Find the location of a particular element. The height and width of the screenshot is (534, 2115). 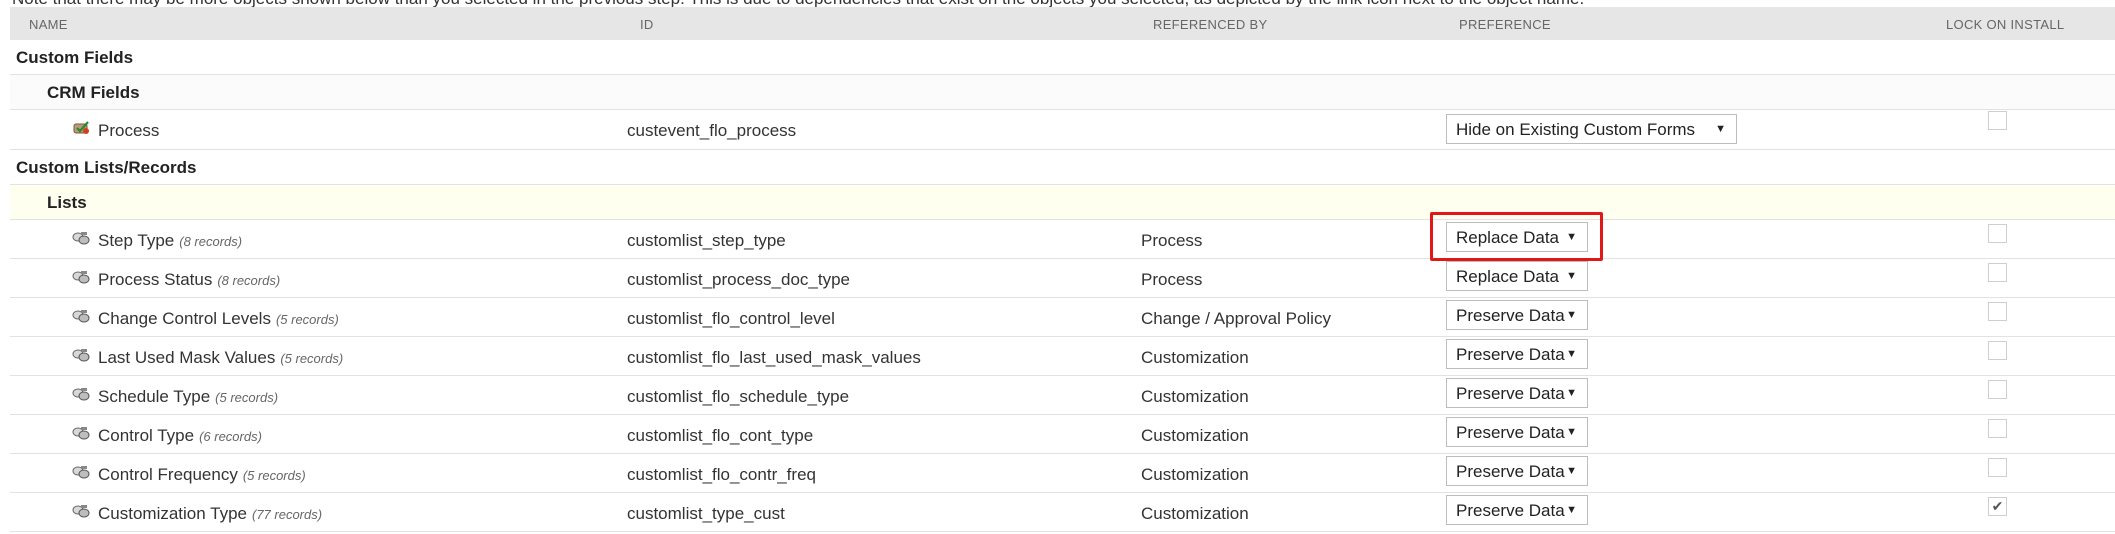

record-count: (8 records) is located at coordinates (249, 280).